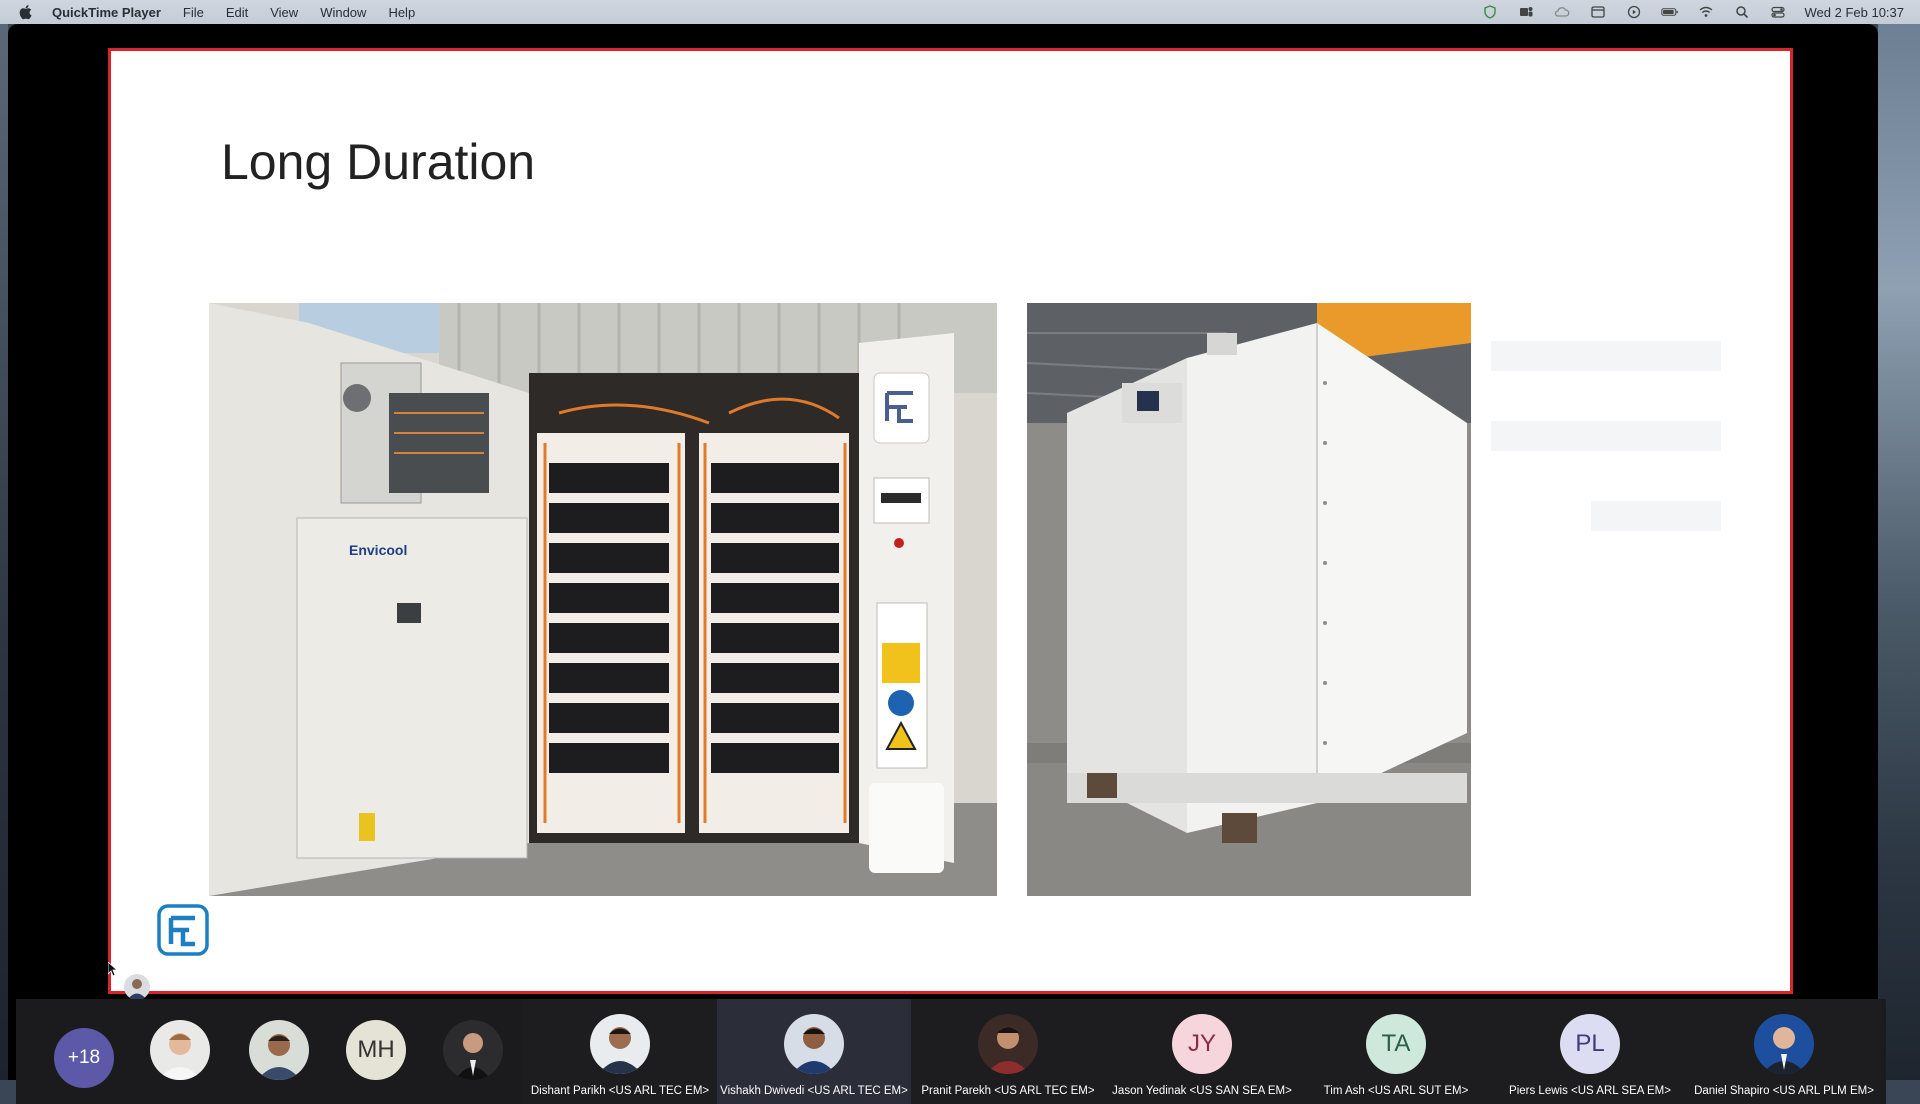  What do you see at coordinates (1742, 12) in the screenshot?
I see `search-icon` at bounding box center [1742, 12].